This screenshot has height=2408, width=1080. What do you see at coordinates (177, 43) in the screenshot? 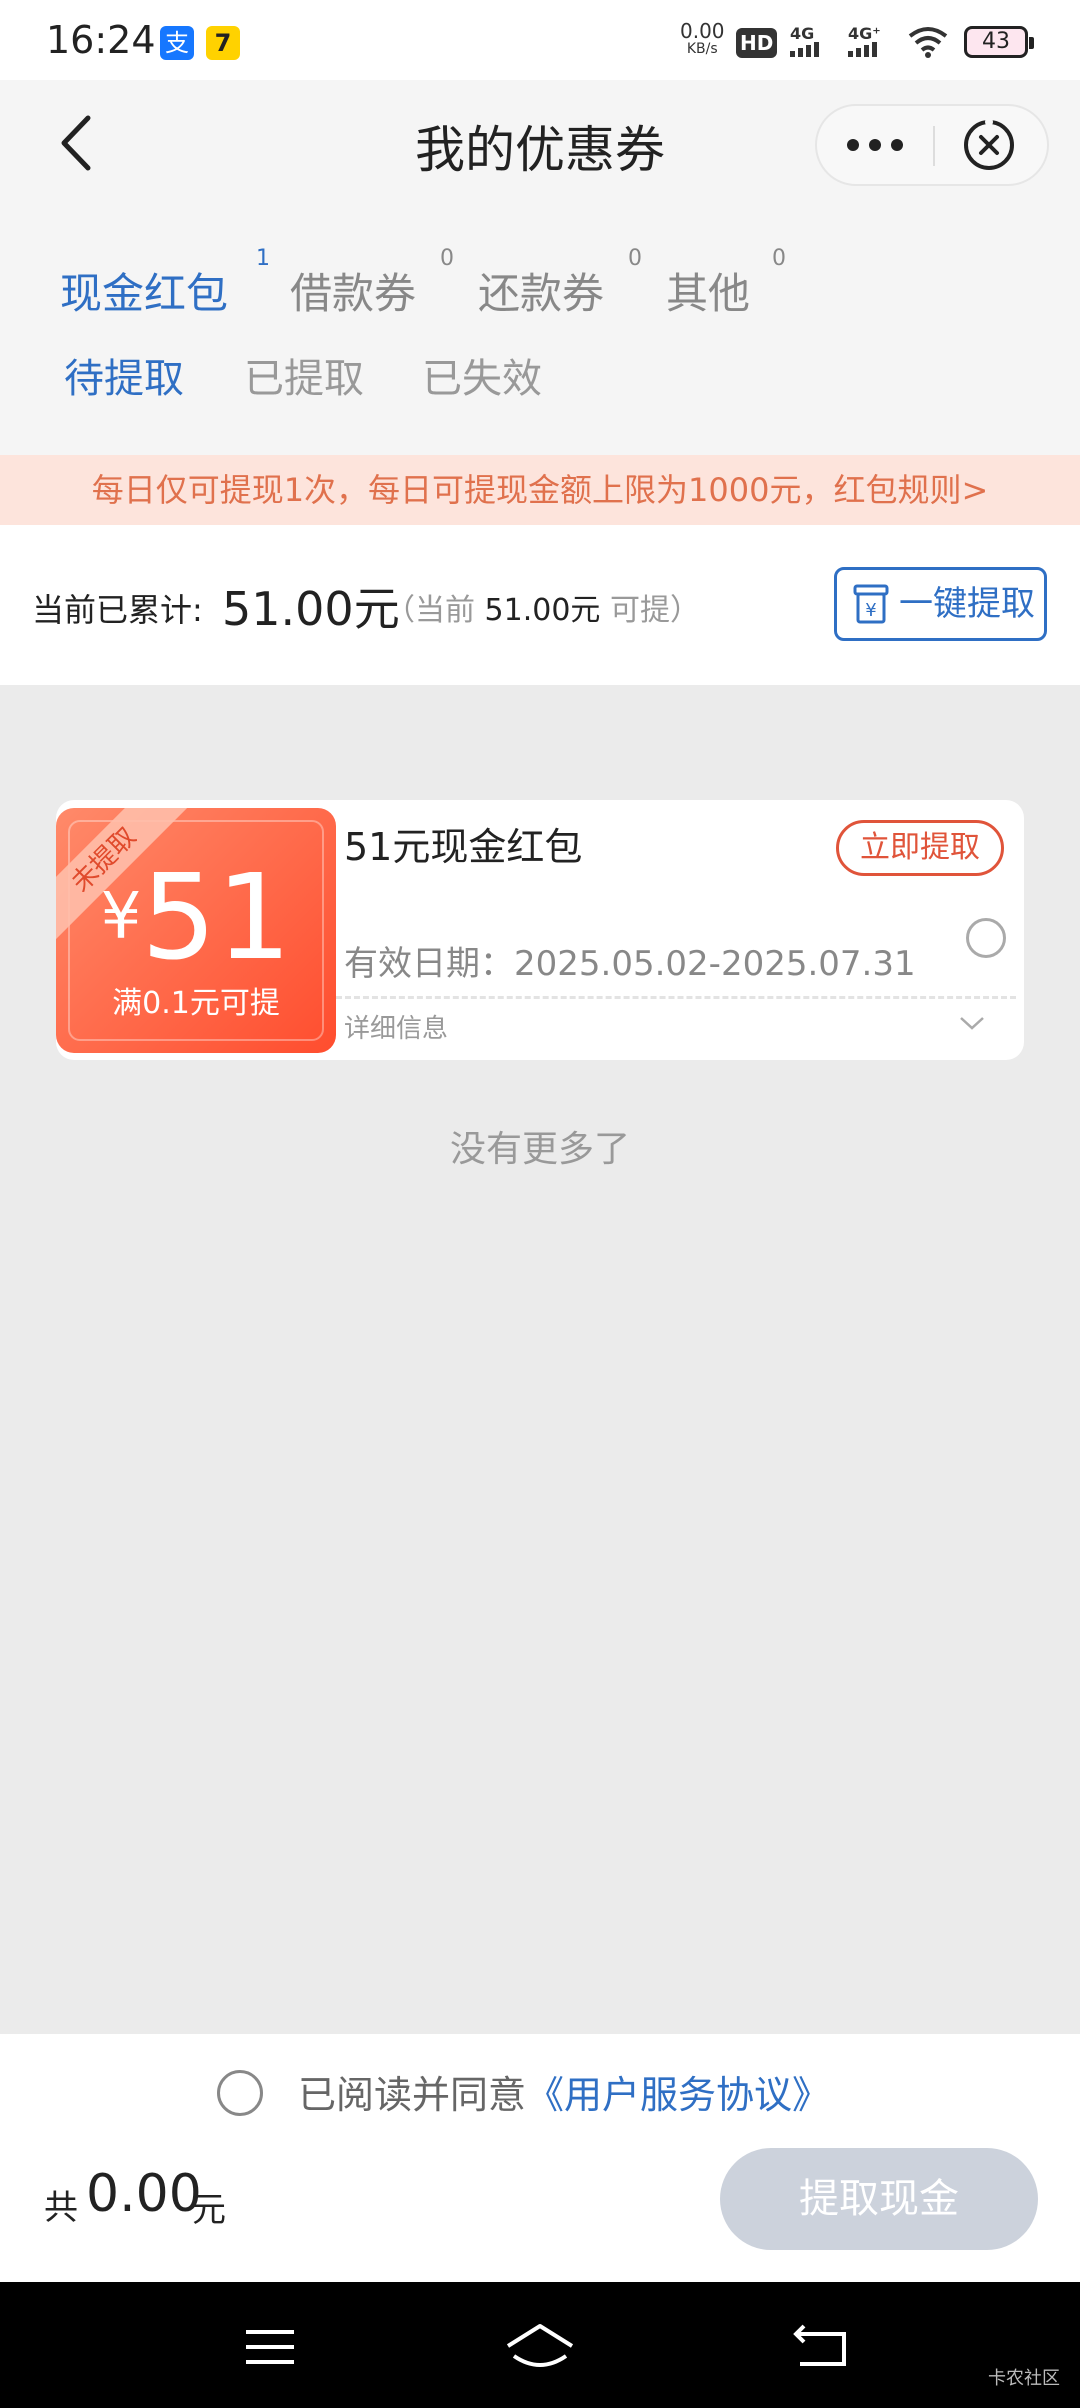
I see `alipay-app-icon: 支` at bounding box center [177, 43].